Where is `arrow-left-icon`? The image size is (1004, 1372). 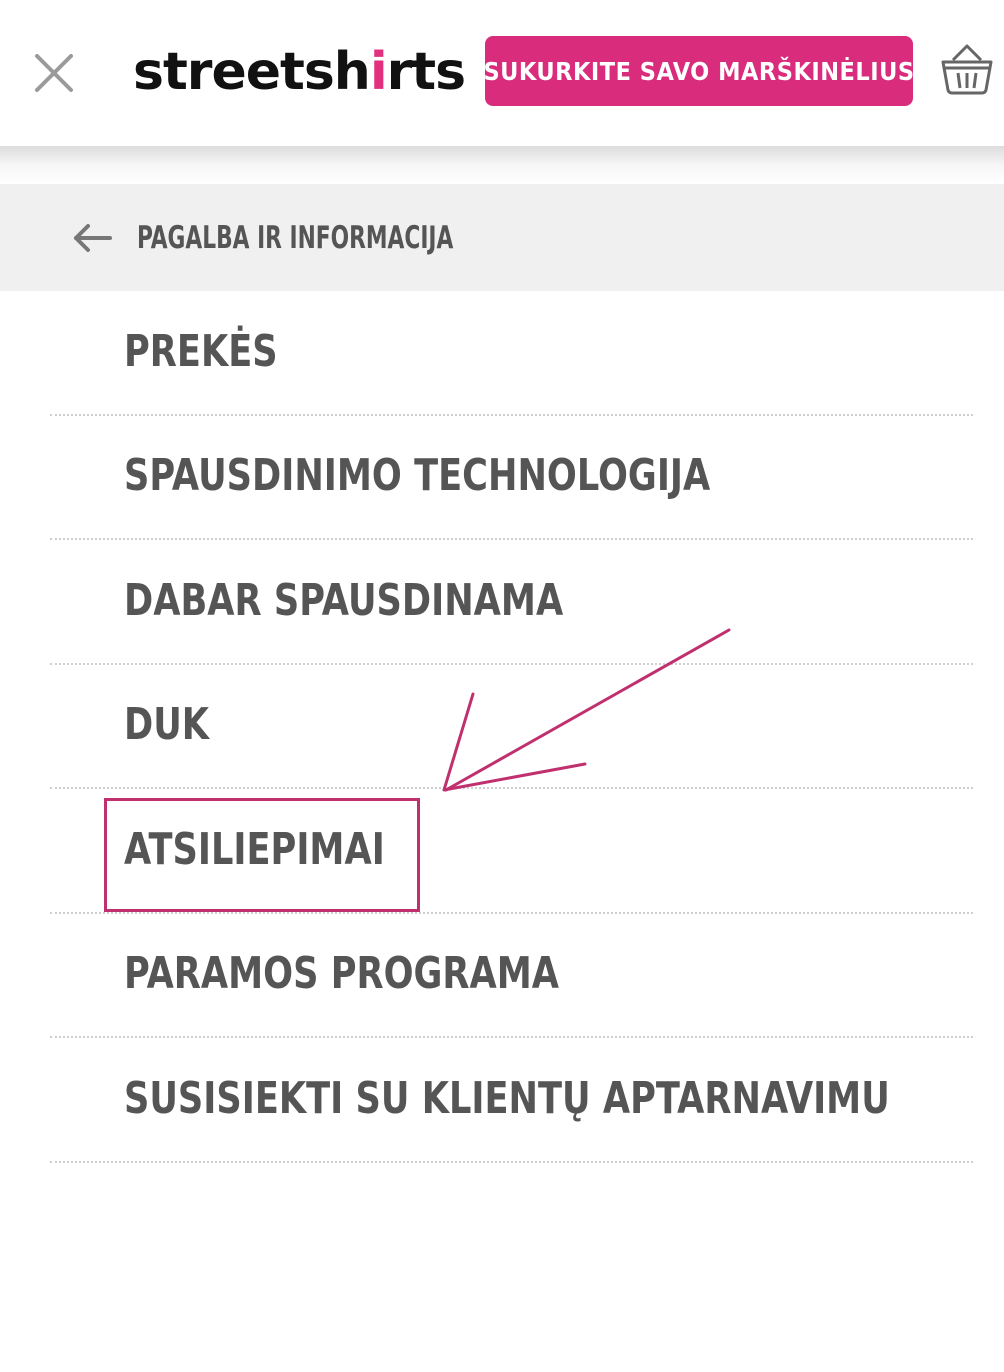 arrow-left-icon is located at coordinates (93, 238).